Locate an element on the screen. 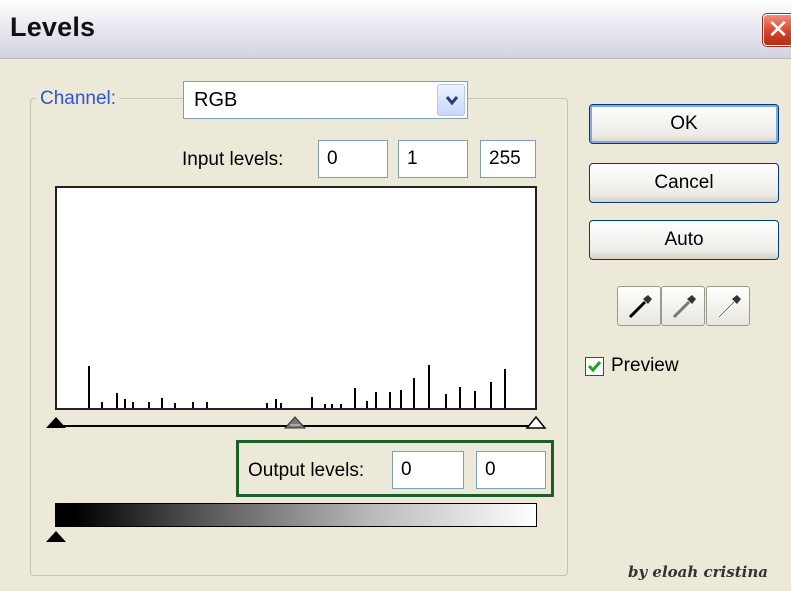  black-point-eyedropper-icon is located at coordinates (639, 306).